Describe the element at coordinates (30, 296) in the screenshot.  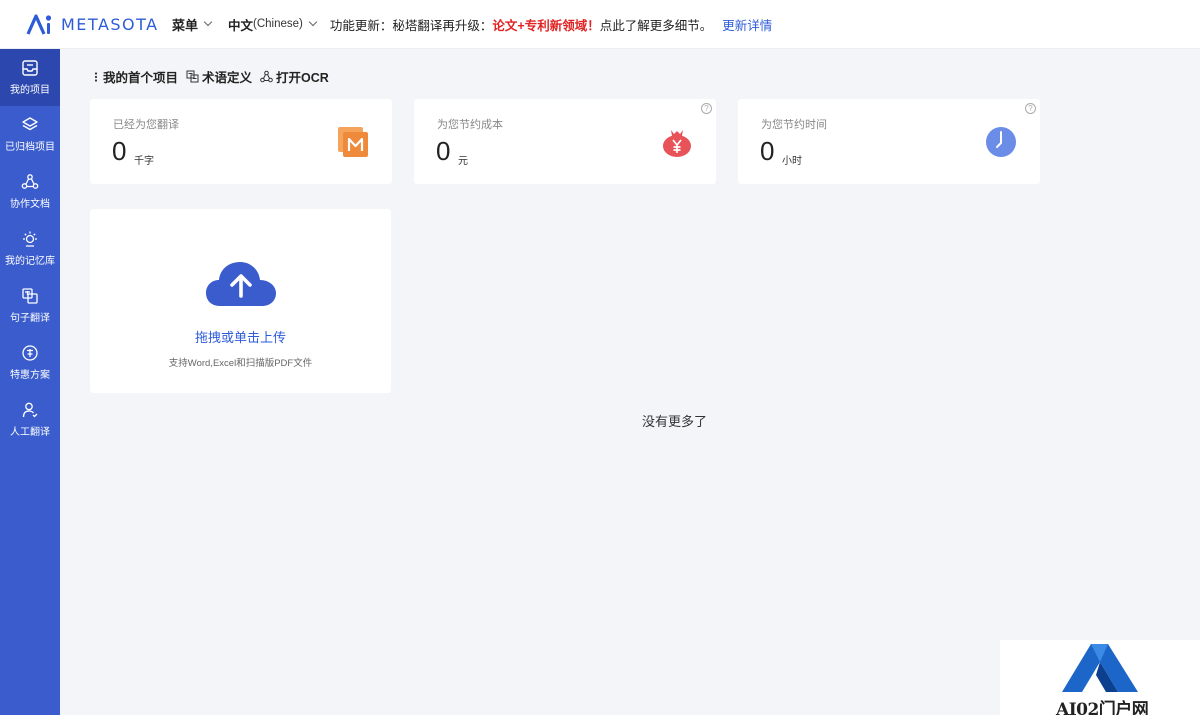
I see `translate-icon` at that location.